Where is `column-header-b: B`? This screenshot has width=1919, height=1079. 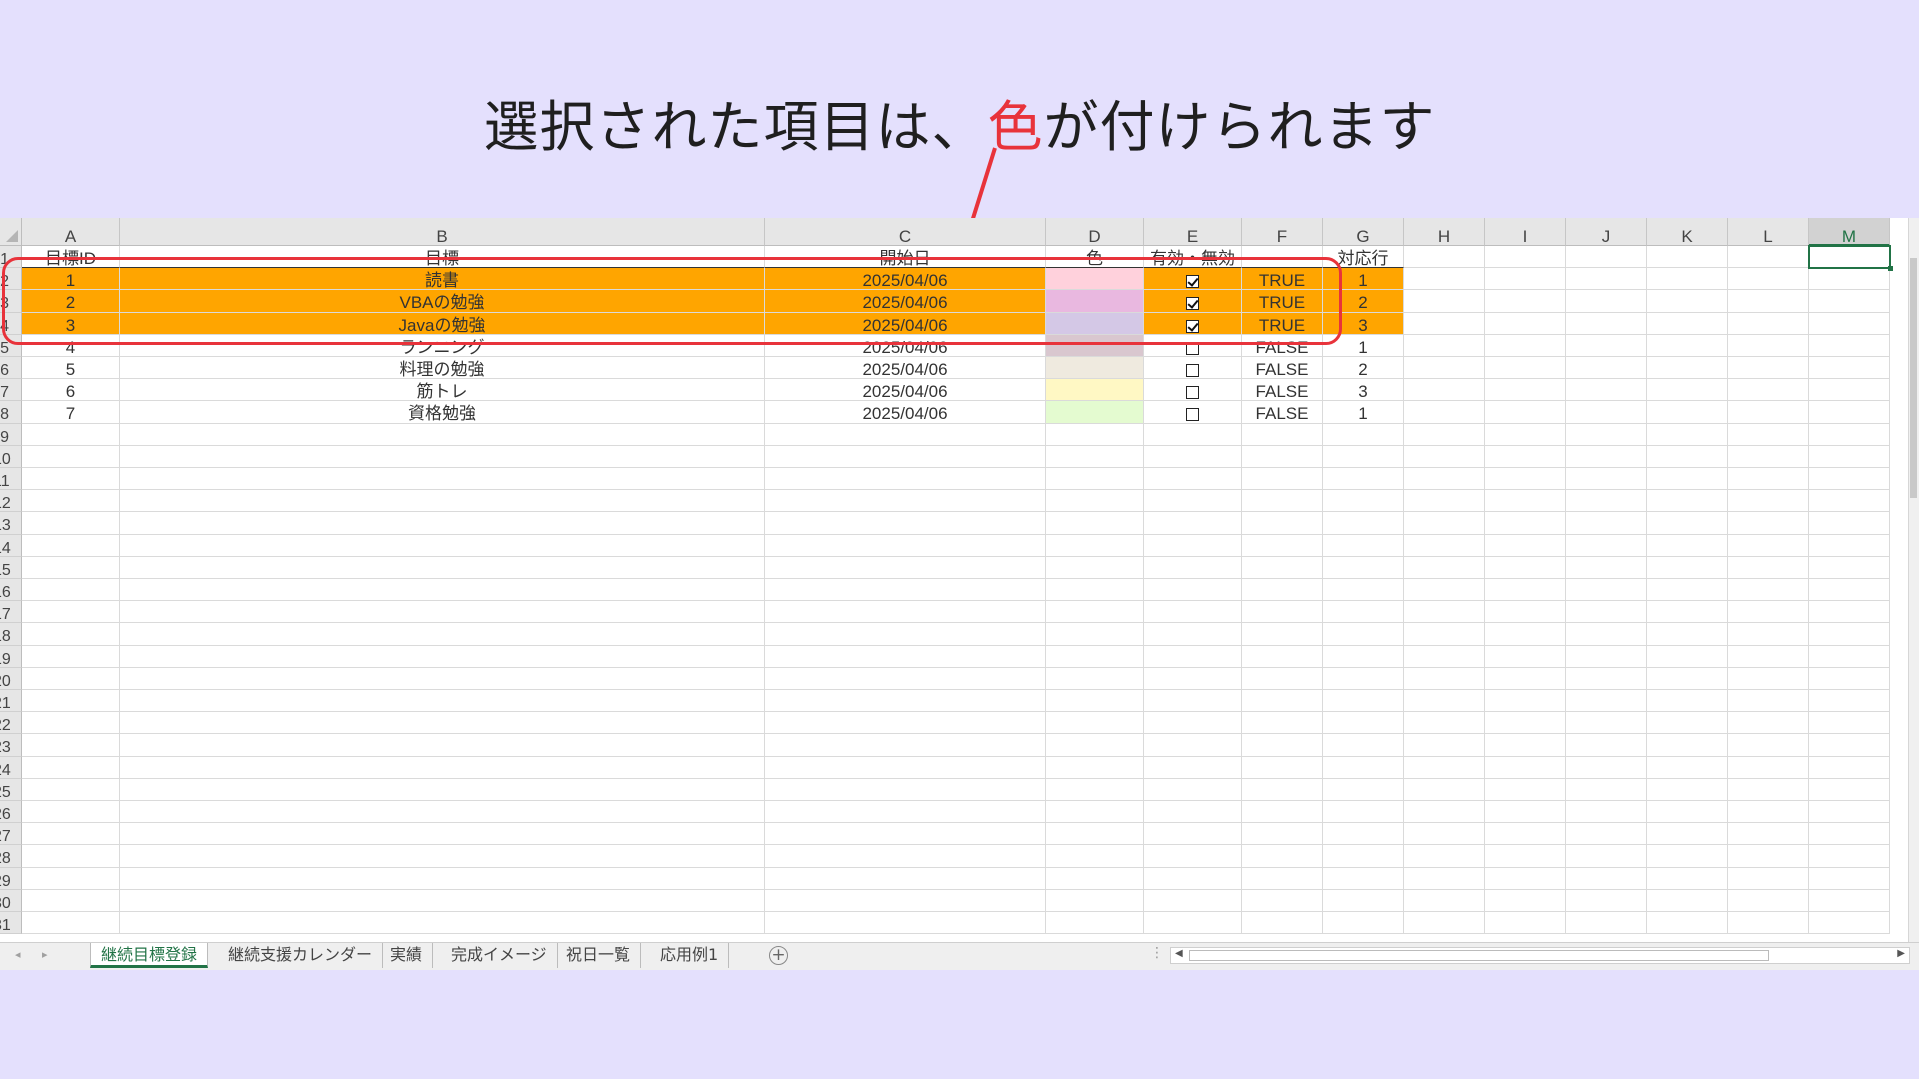
column-header-b: B is located at coordinates (442, 232).